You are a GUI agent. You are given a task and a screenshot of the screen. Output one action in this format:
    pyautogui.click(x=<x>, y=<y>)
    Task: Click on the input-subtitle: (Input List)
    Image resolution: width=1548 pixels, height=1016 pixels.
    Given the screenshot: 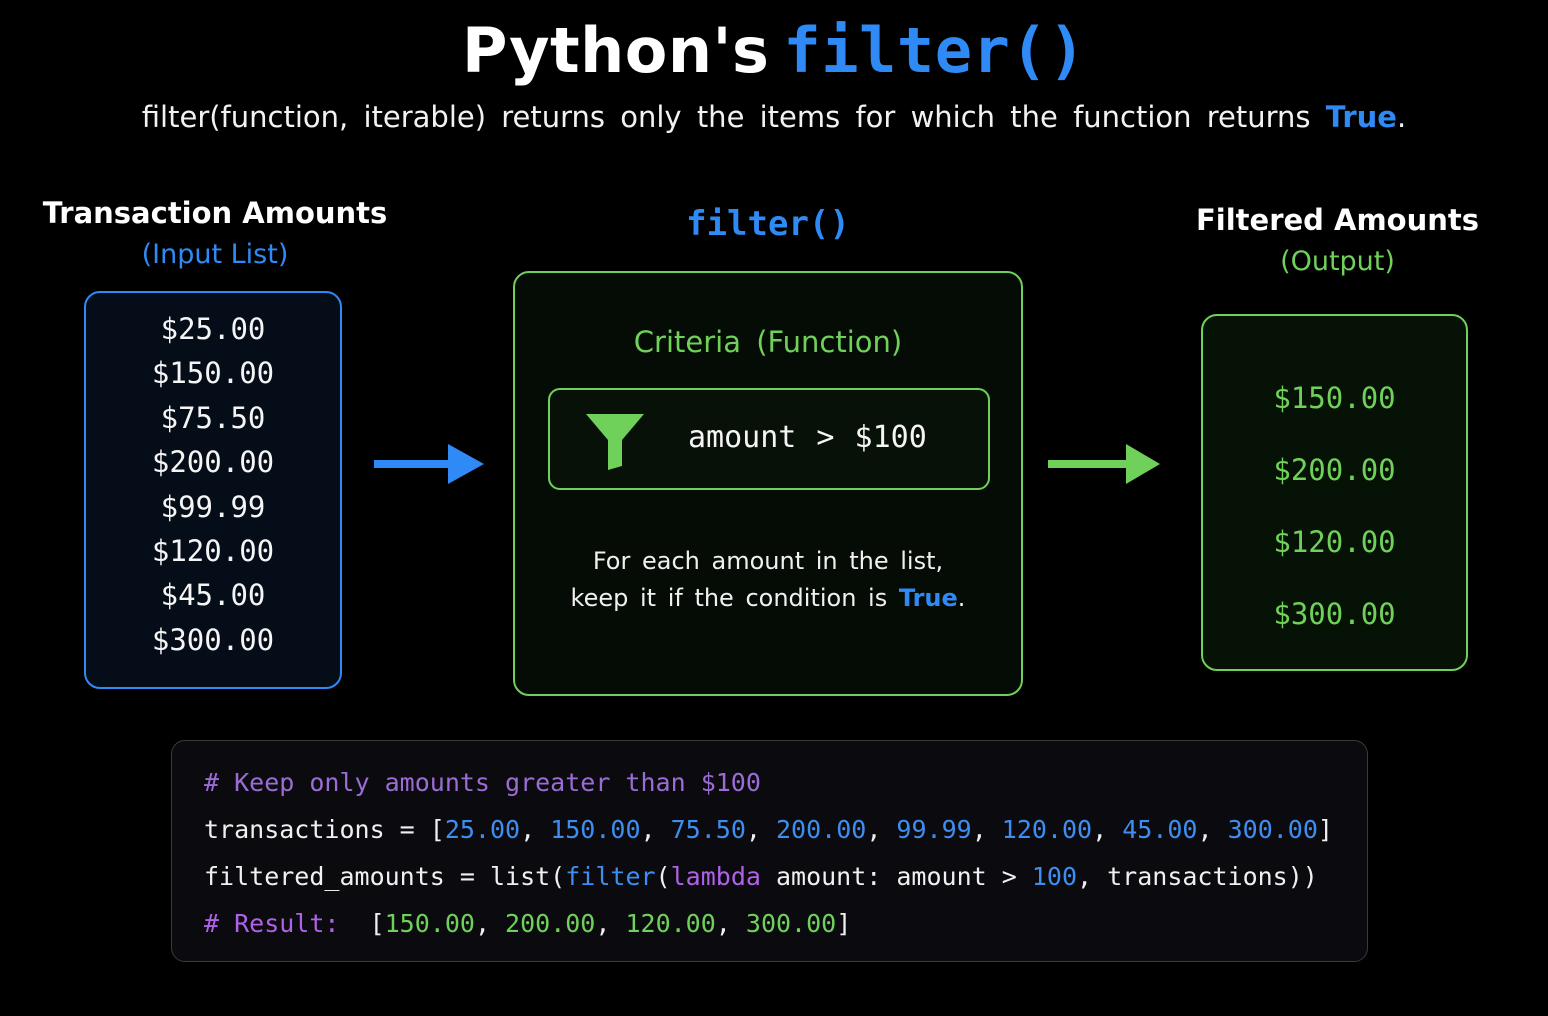 What is the action you would take?
    pyautogui.click(x=215, y=254)
    